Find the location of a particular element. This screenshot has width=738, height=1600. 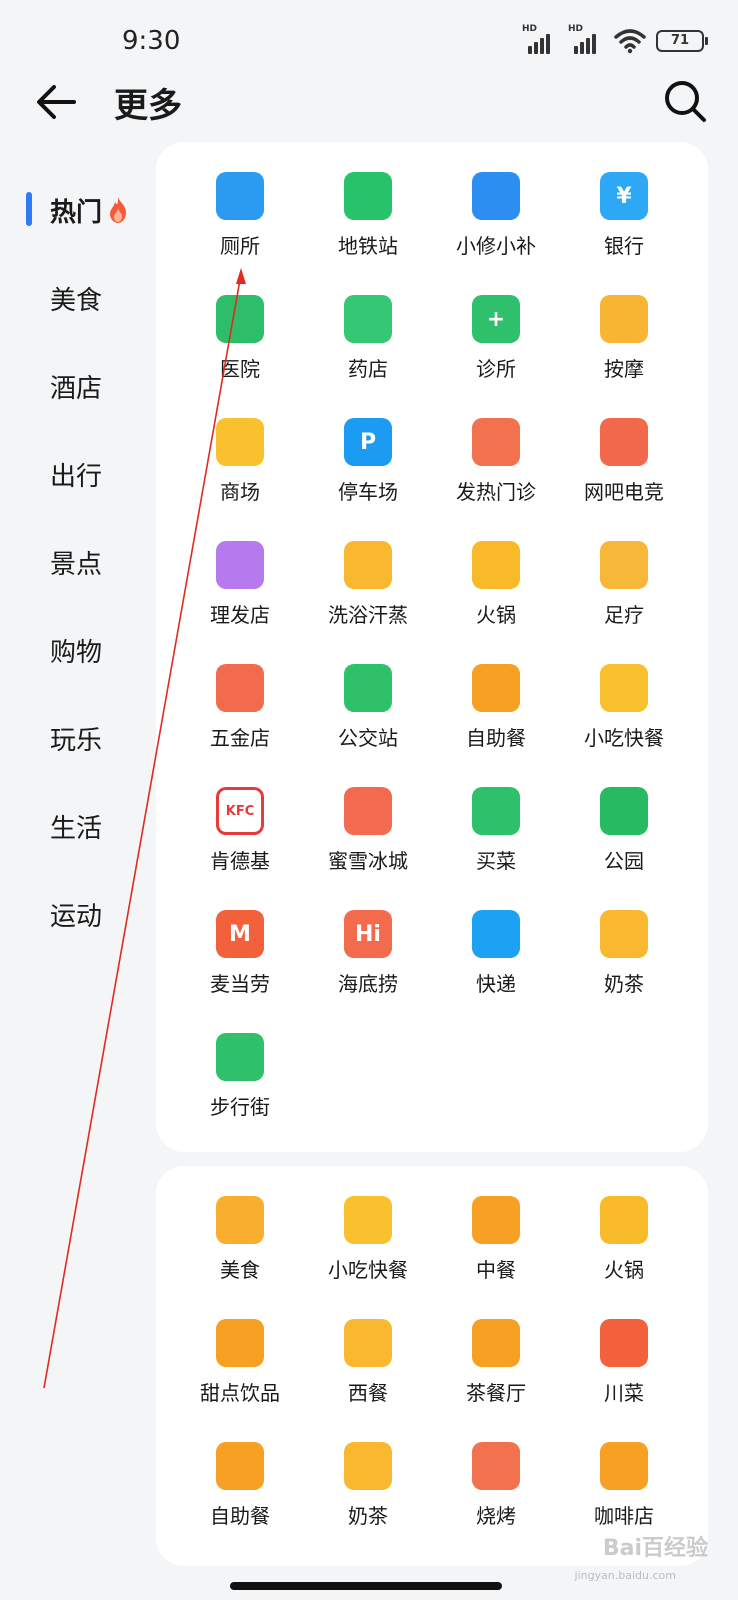

sidebar-item-entertainment: 玩乐 is located at coordinates (75, 738).